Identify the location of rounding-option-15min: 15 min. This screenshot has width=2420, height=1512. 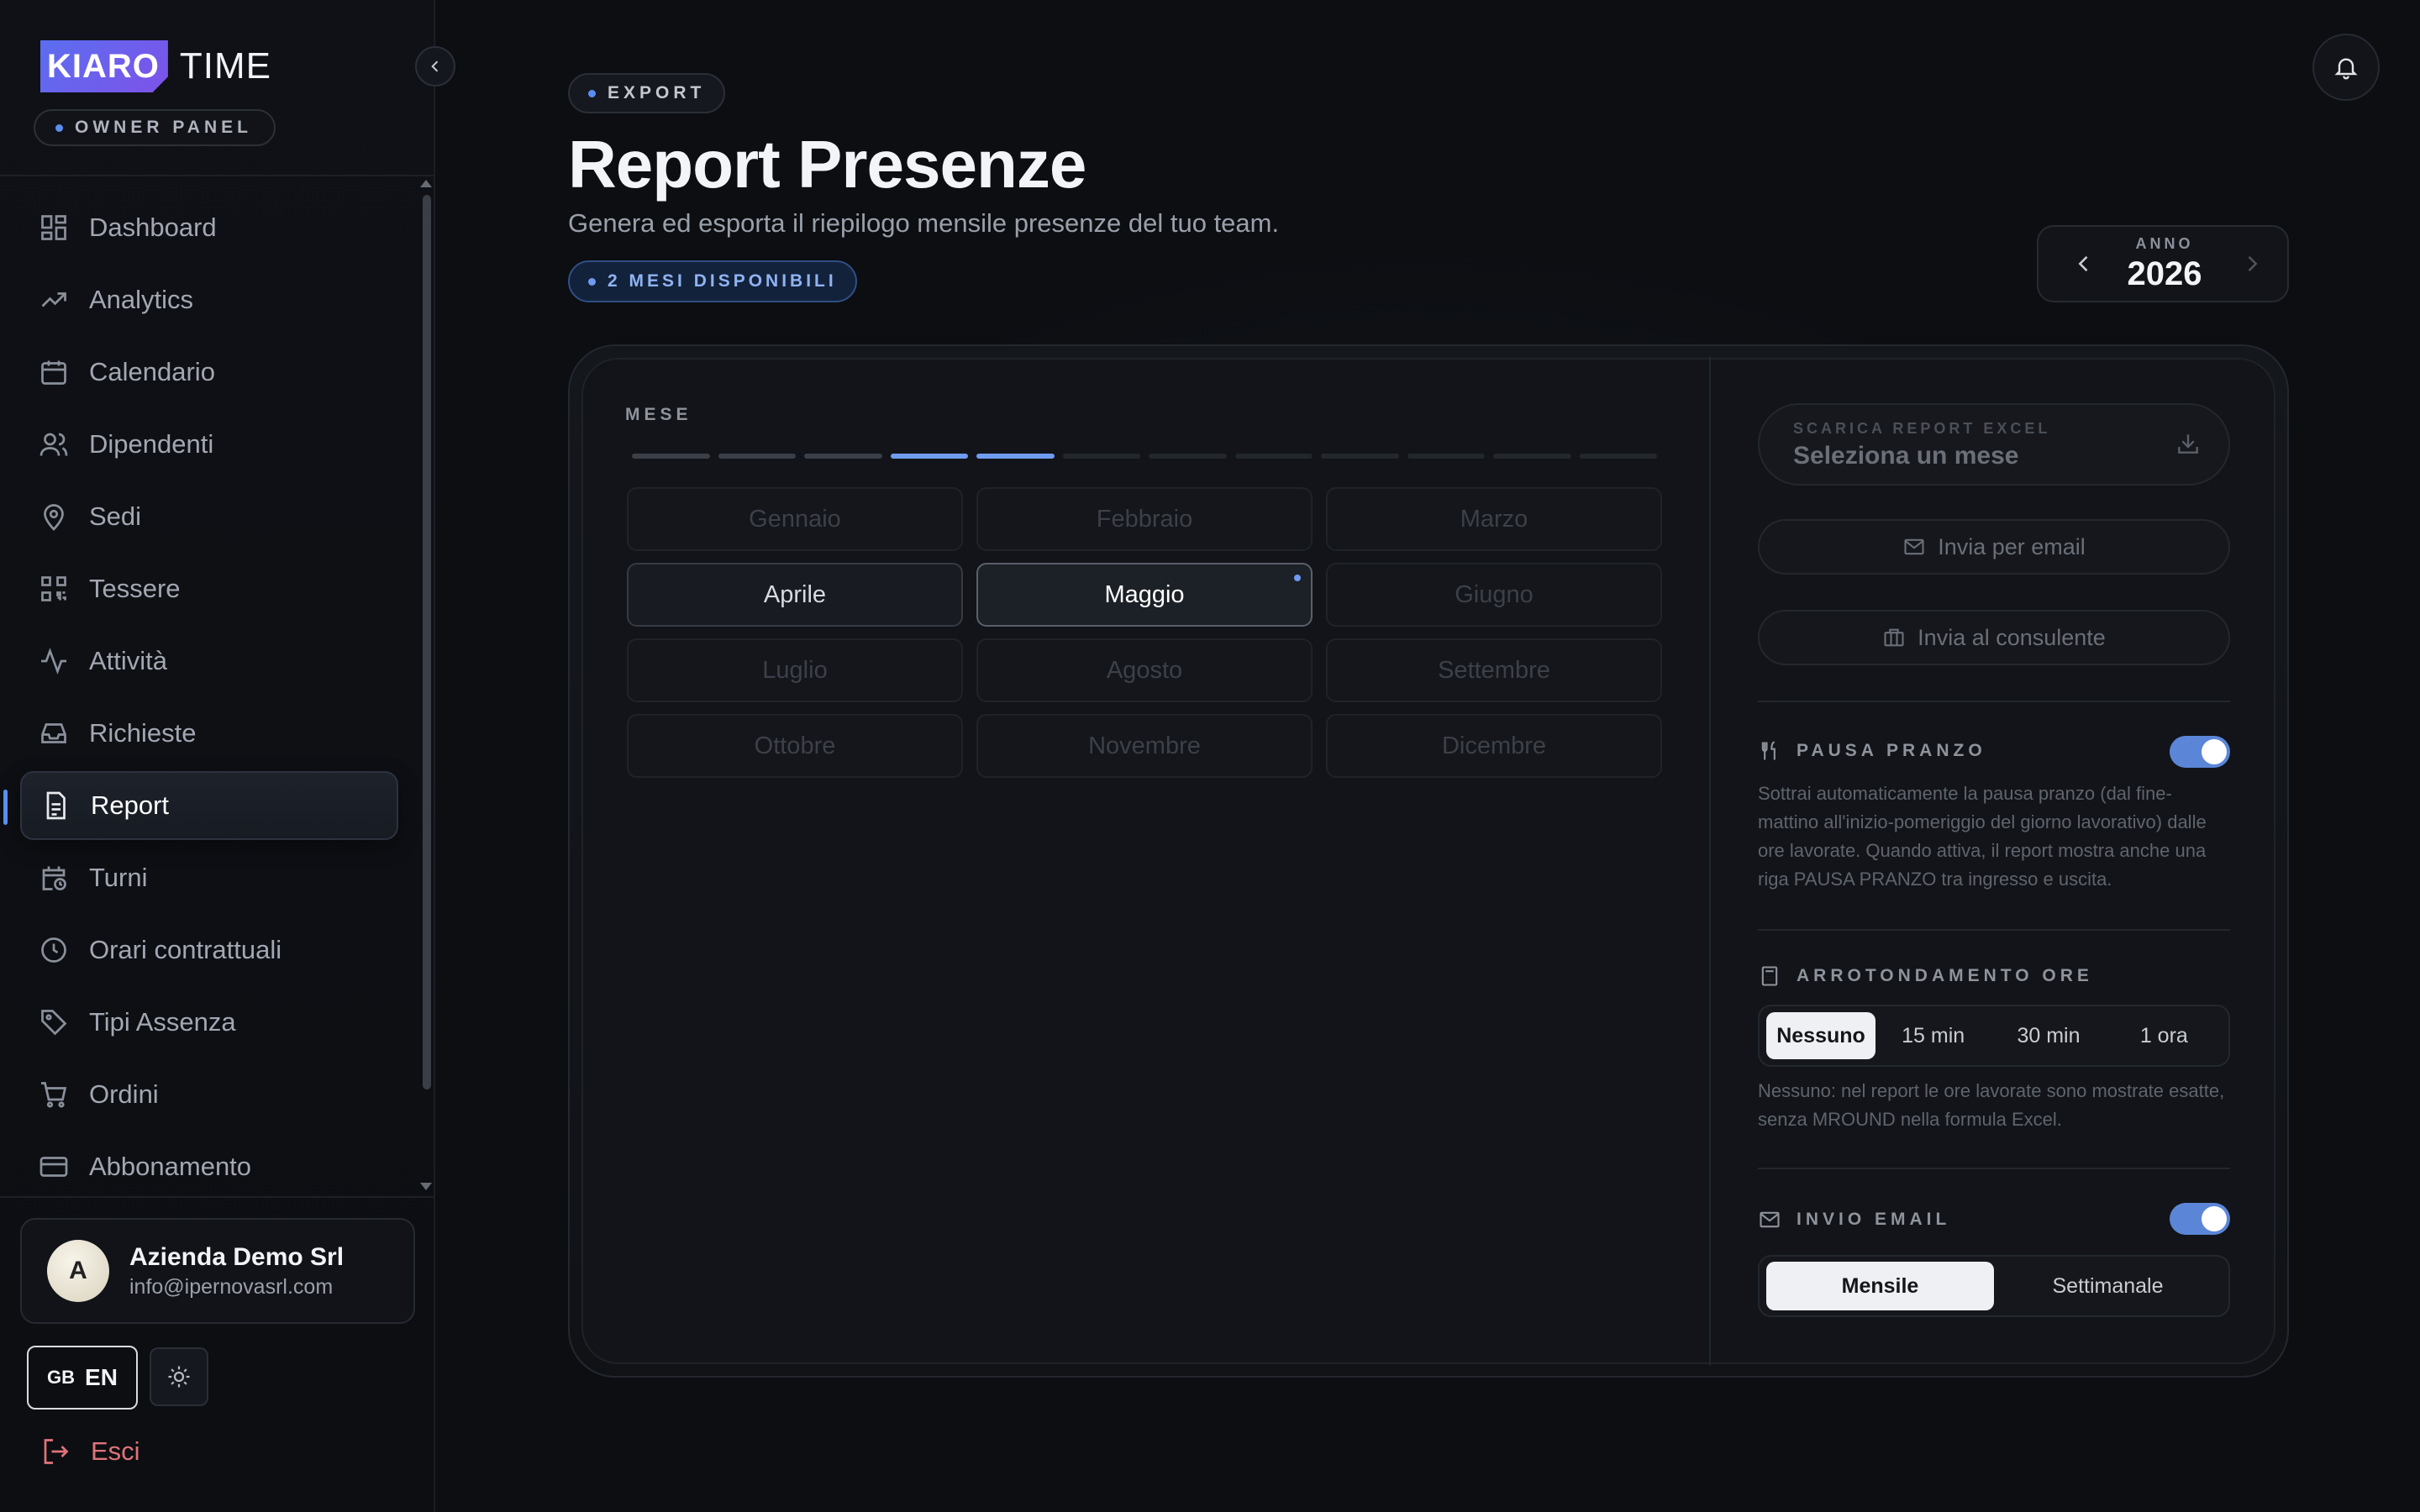
(1933, 1035).